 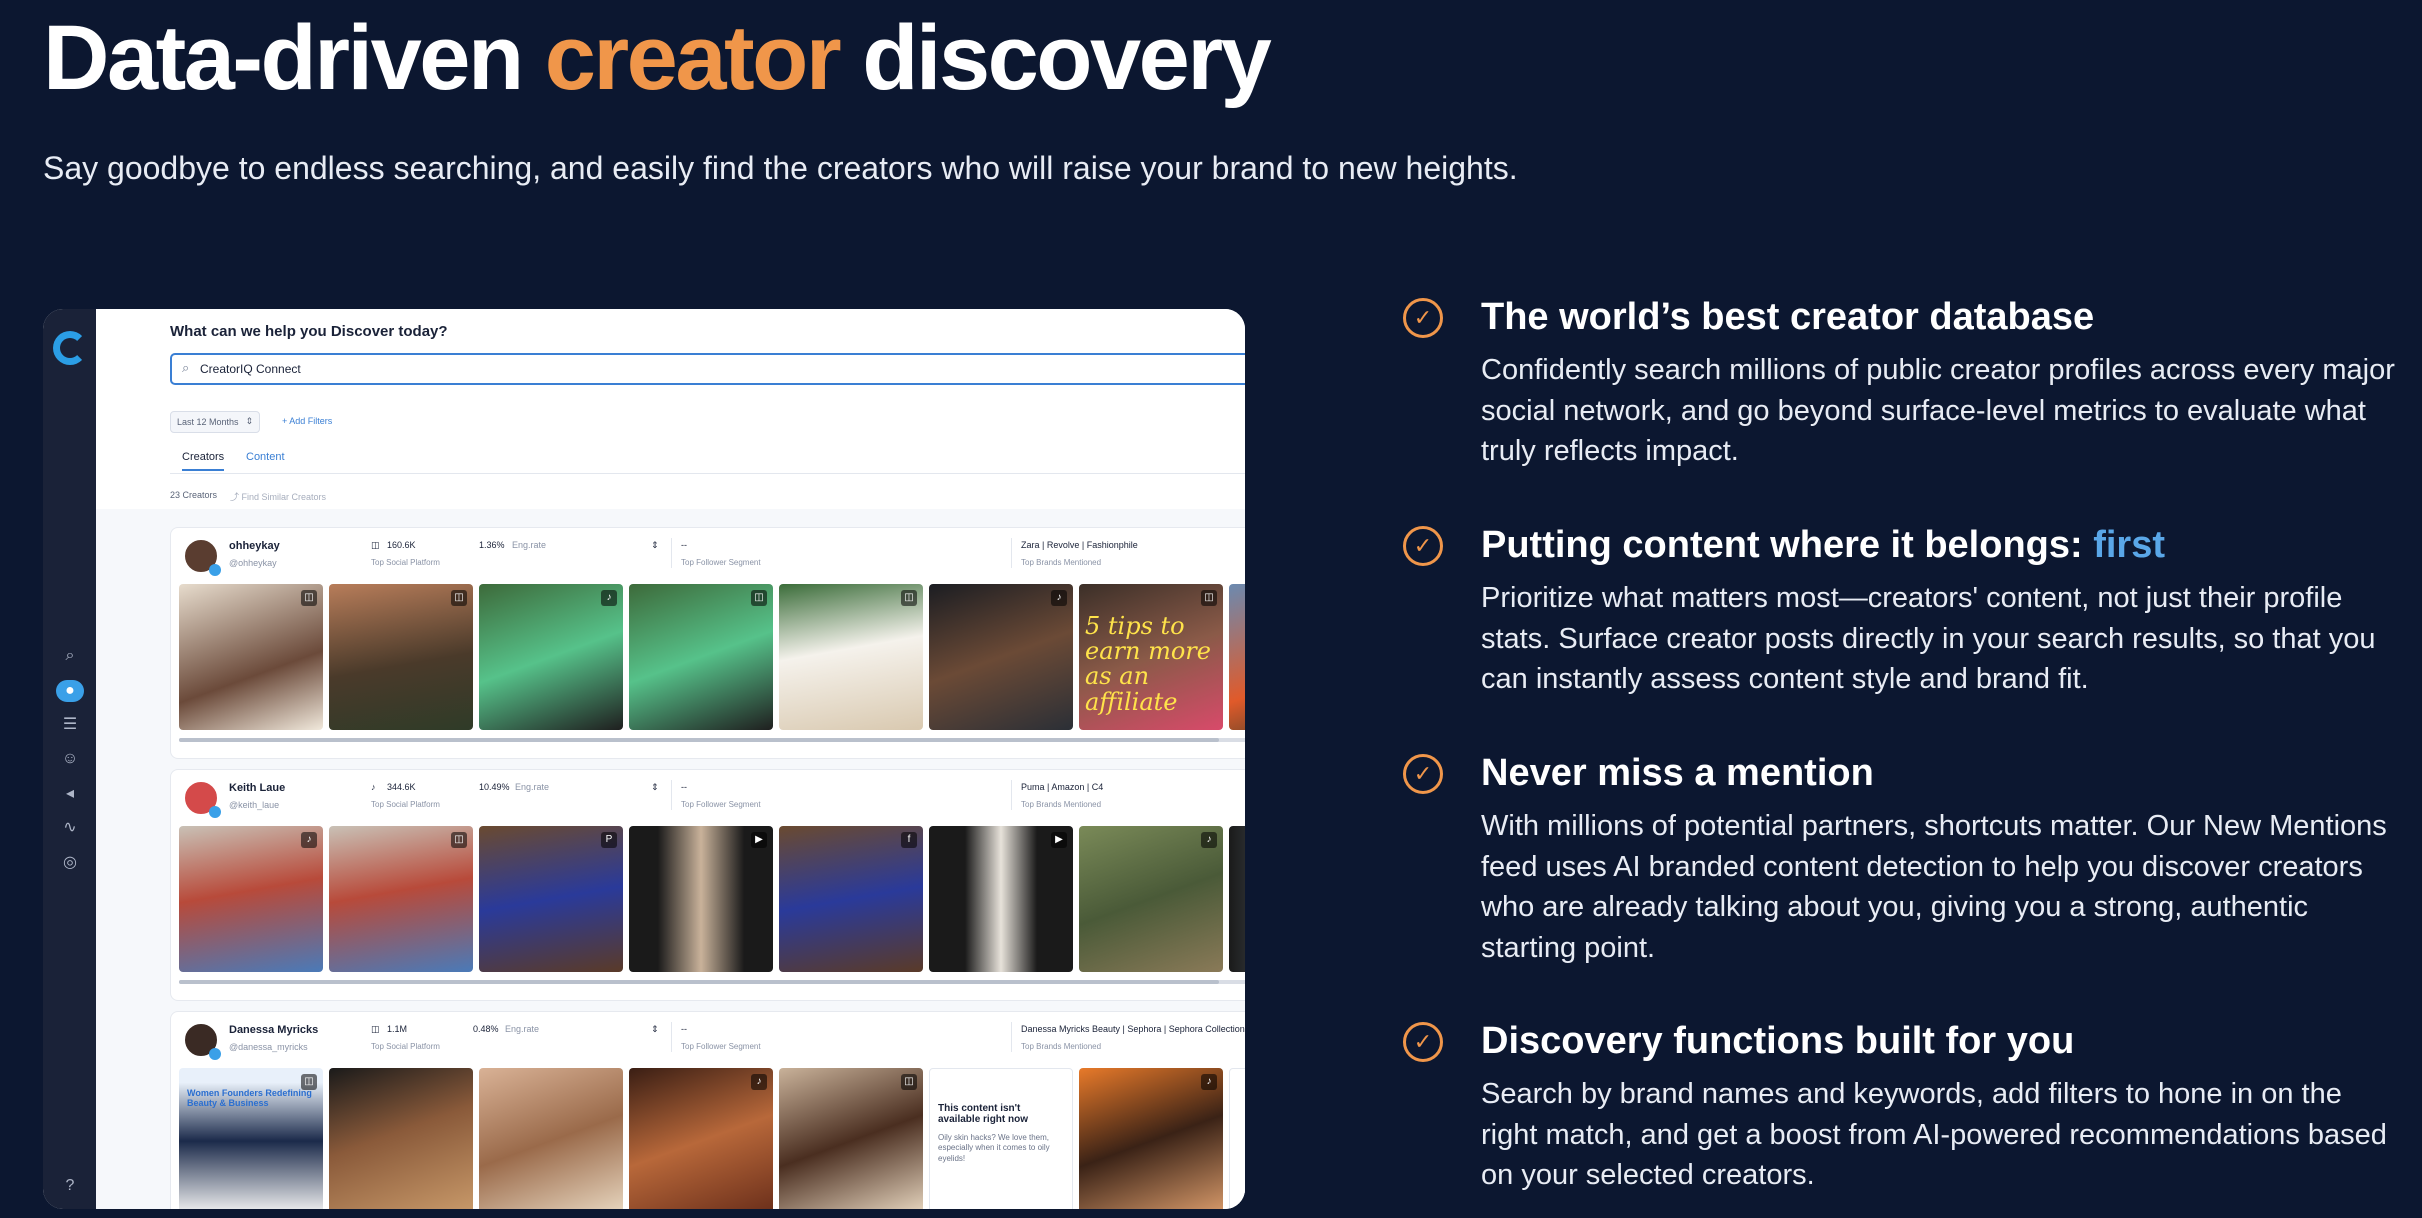 What do you see at coordinates (1061, 804) in the screenshot?
I see `brands-label: Top Brands Mentioned` at bounding box center [1061, 804].